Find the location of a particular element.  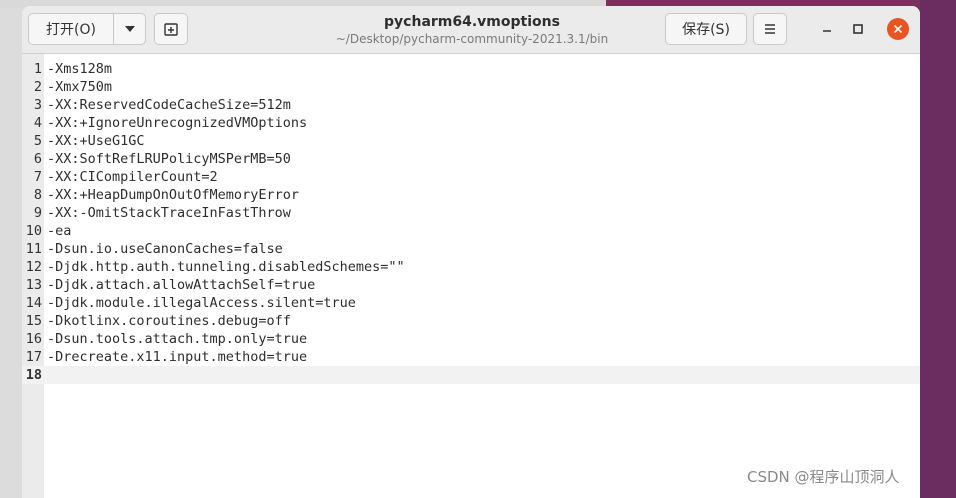

line-number: 17 is located at coordinates (33, 357).